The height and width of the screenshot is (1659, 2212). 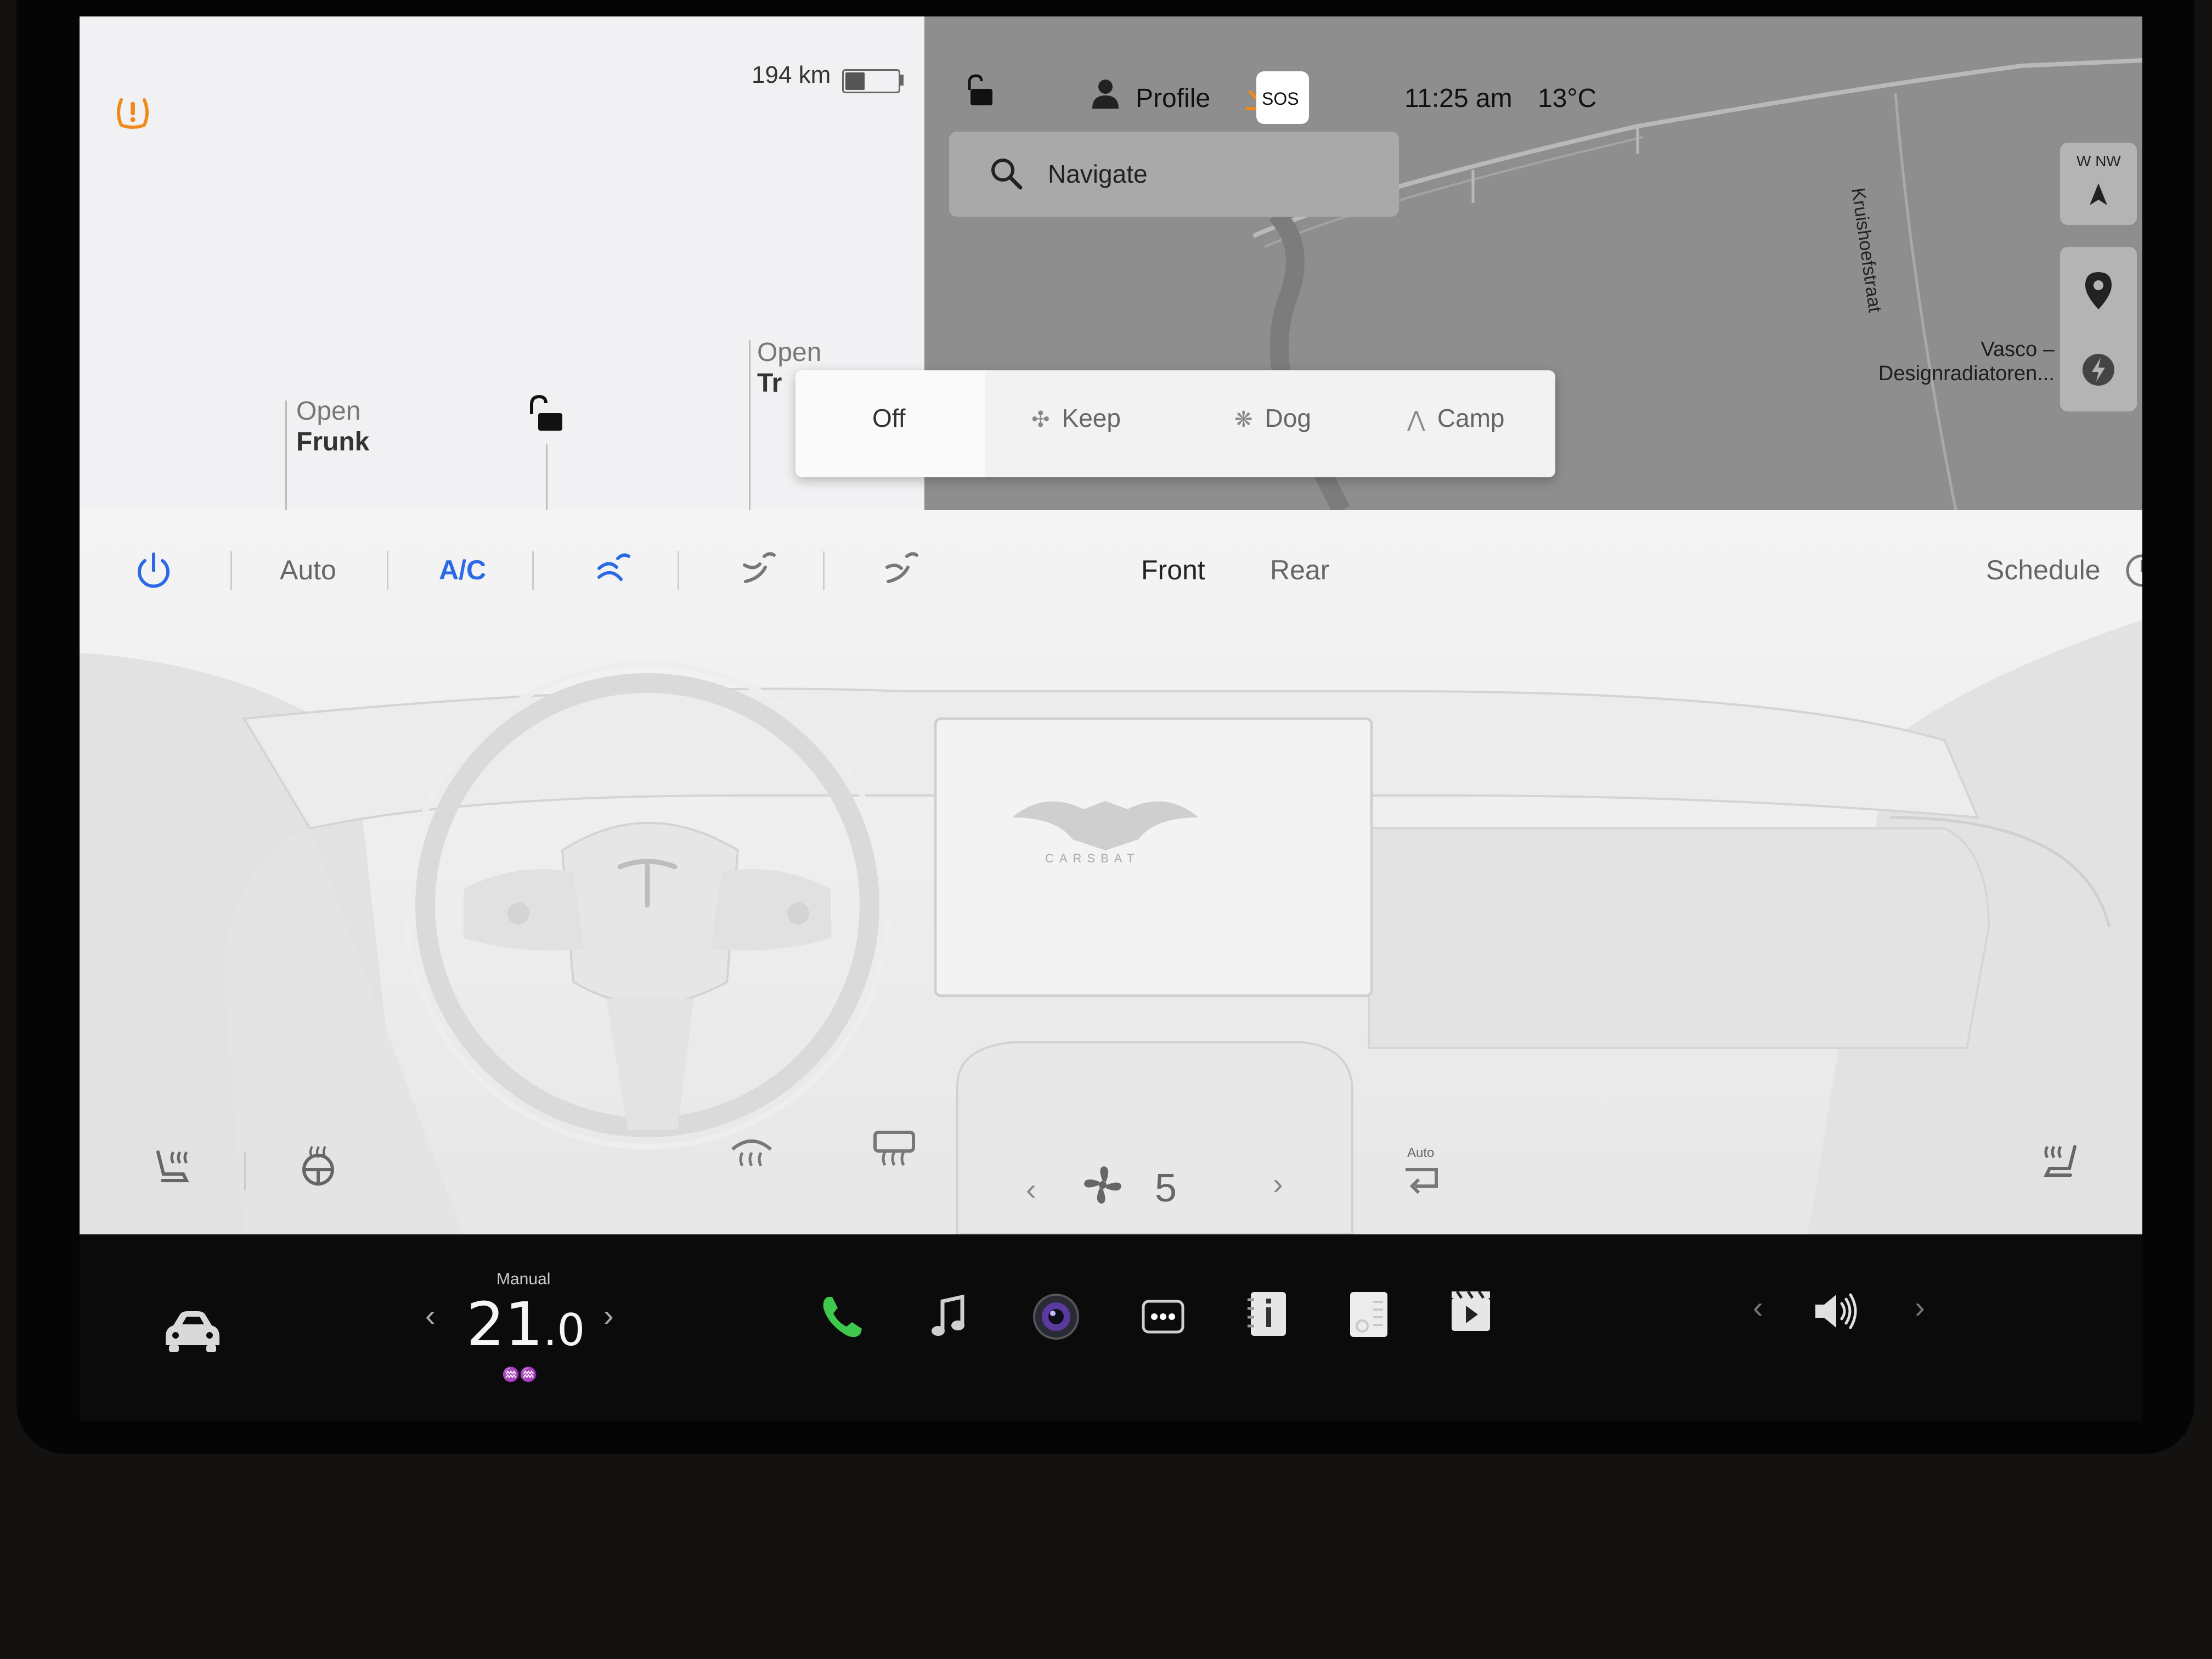 What do you see at coordinates (1836, 1311) in the screenshot?
I see `volume-icon` at bounding box center [1836, 1311].